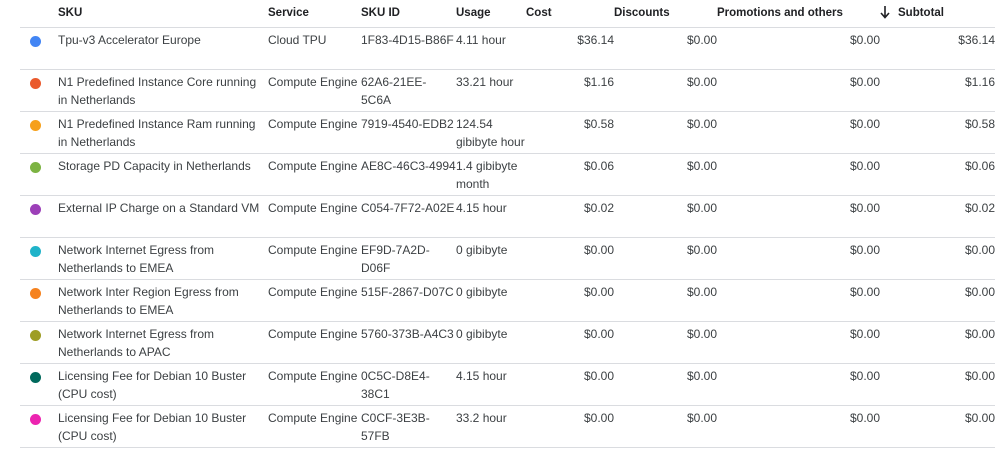  I want to click on cell-cost: $36.14, so click(595, 40).